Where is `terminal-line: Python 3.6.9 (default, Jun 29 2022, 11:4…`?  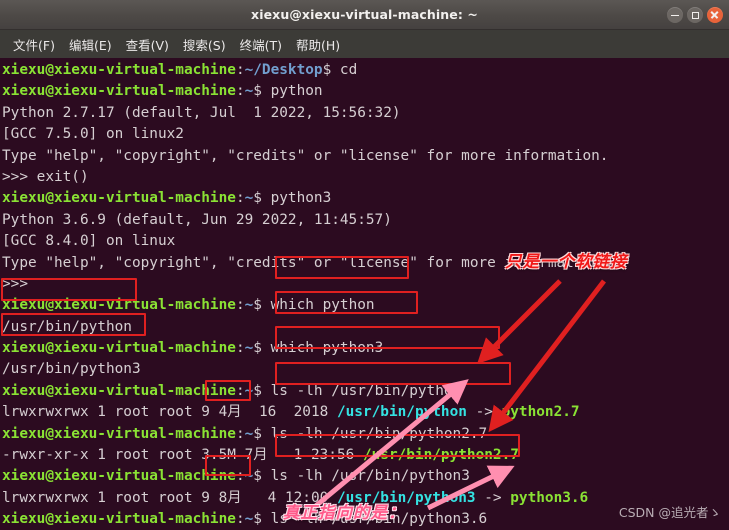
terminal-line: Python 3.6.9 (default, Jun 29 2022, 11:4… is located at coordinates (365, 220).